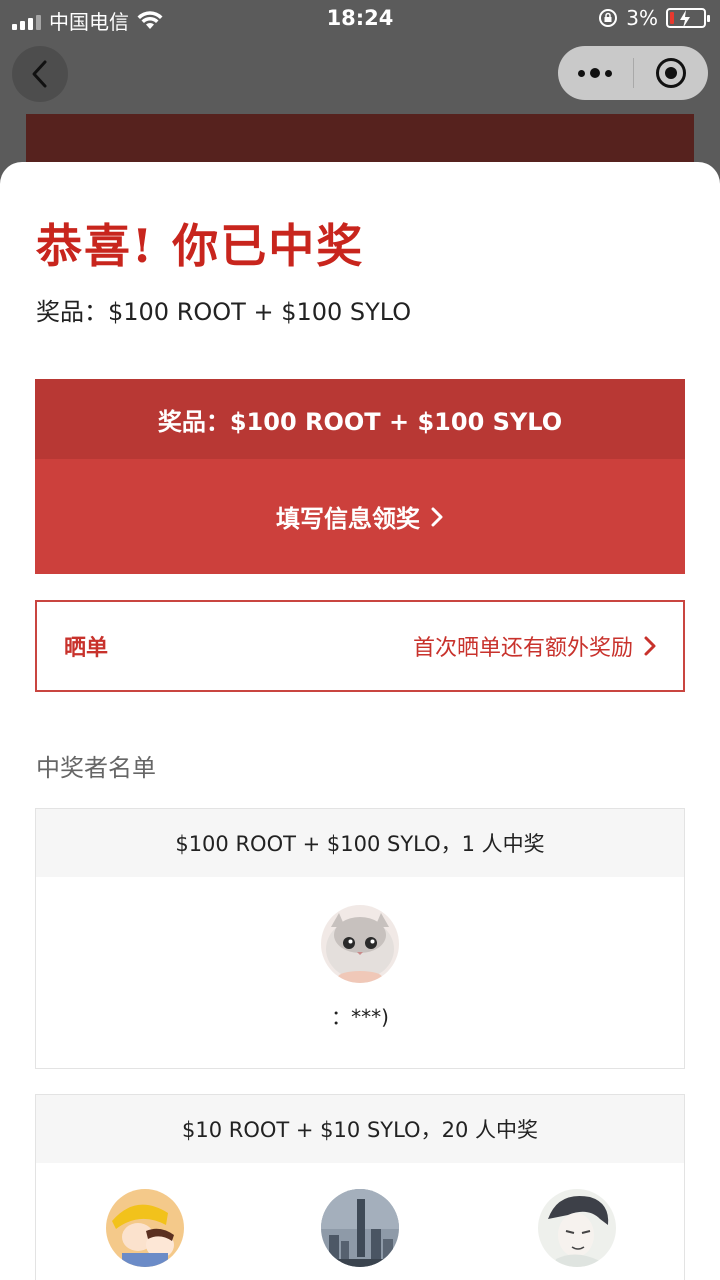 This screenshot has height=1280, width=720. Describe the element at coordinates (642, 18) in the screenshot. I see `battery-percent: 3%` at that location.